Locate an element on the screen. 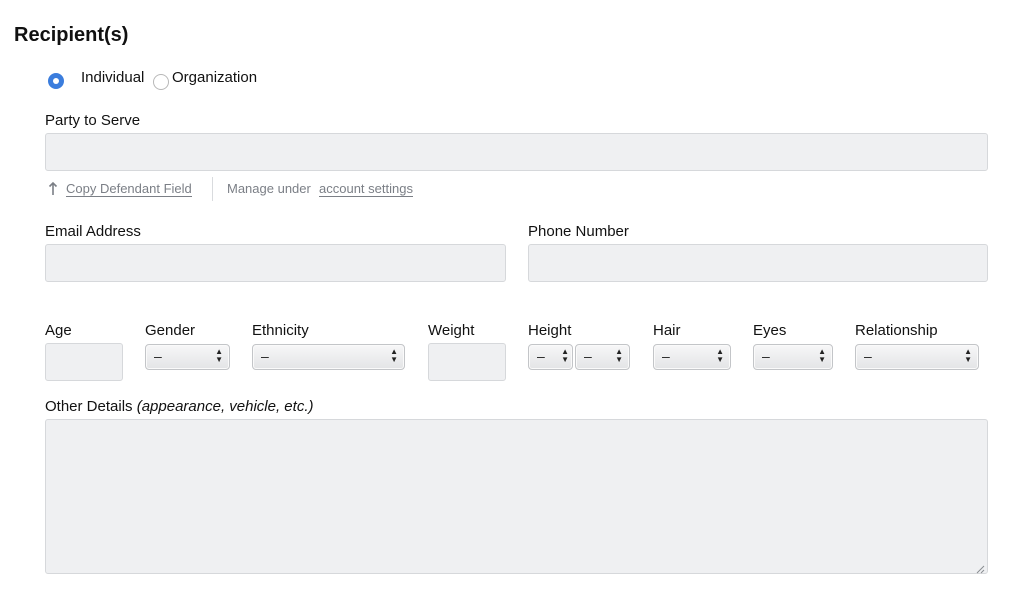 The height and width of the screenshot is (599, 1024). account-settings-link: account settings is located at coordinates (366, 189).